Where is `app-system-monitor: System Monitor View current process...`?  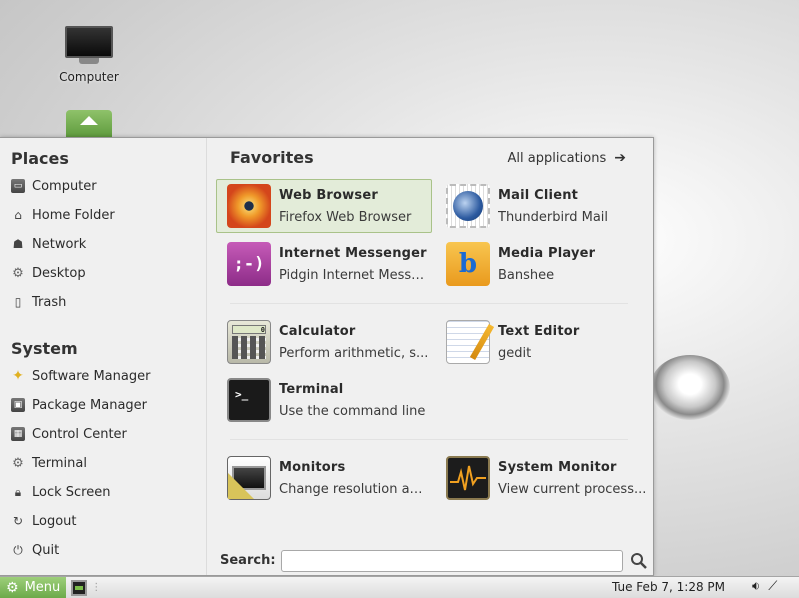
app-system-monitor: System Monitor View current process... is located at coordinates (543, 478).